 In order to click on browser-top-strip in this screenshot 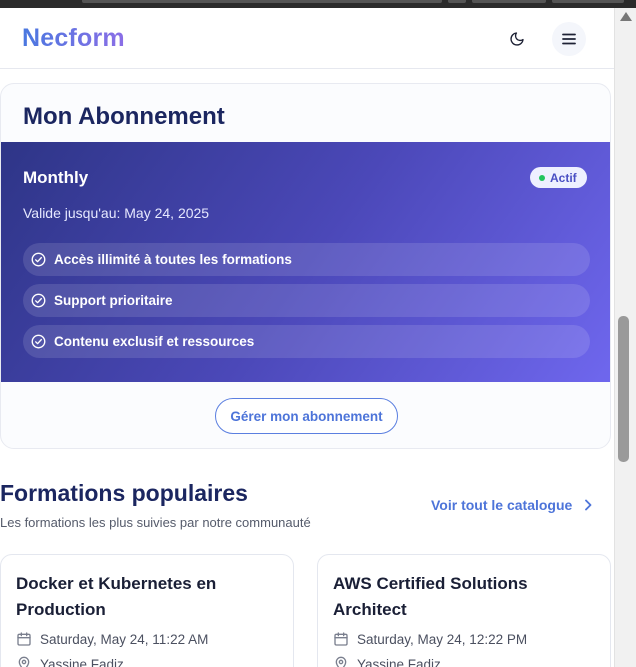, I will do `click(318, 4)`.